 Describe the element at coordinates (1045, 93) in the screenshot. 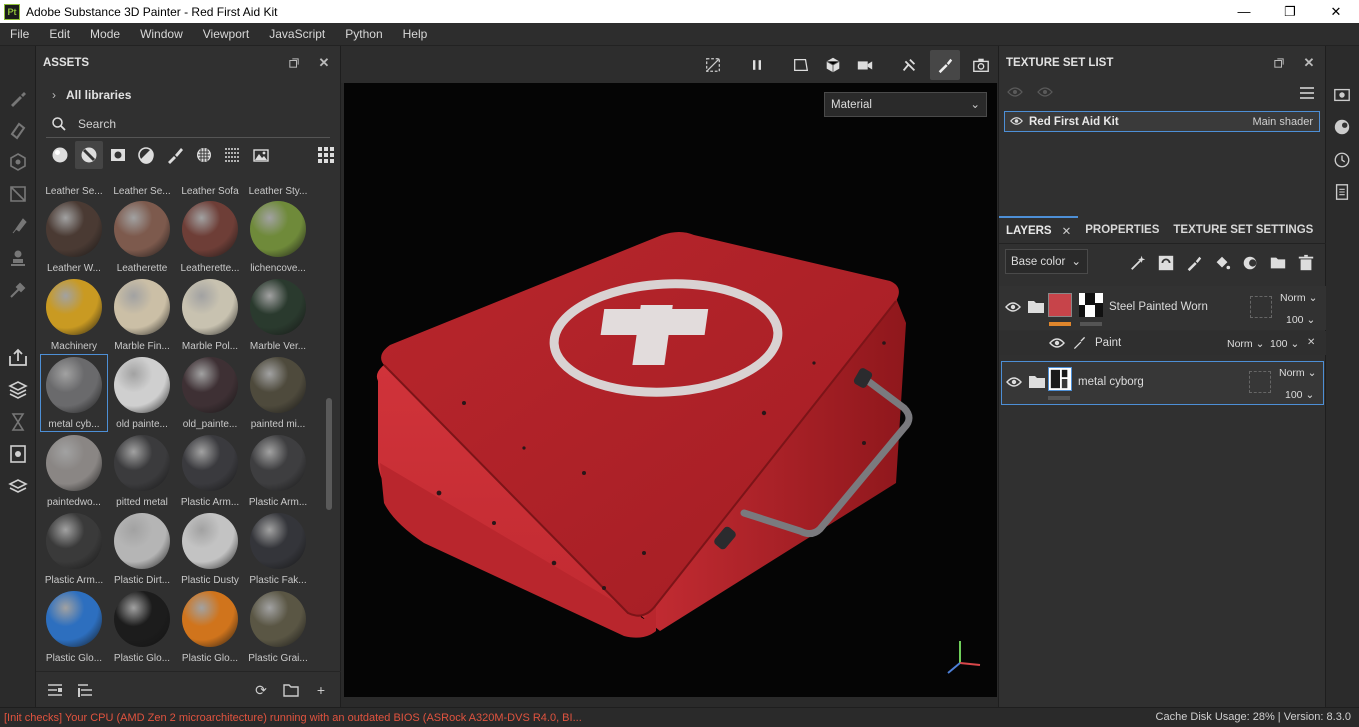

I see `visibility-eye-icon` at that location.